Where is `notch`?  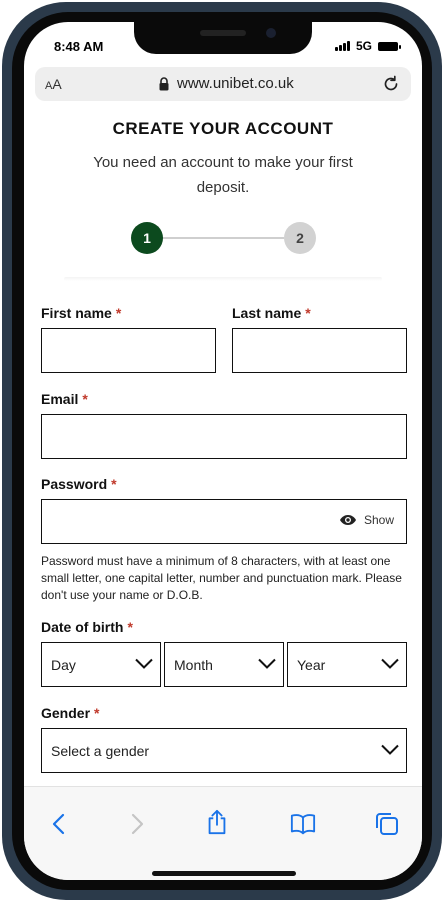
notch is located at coordinates (223, 38).